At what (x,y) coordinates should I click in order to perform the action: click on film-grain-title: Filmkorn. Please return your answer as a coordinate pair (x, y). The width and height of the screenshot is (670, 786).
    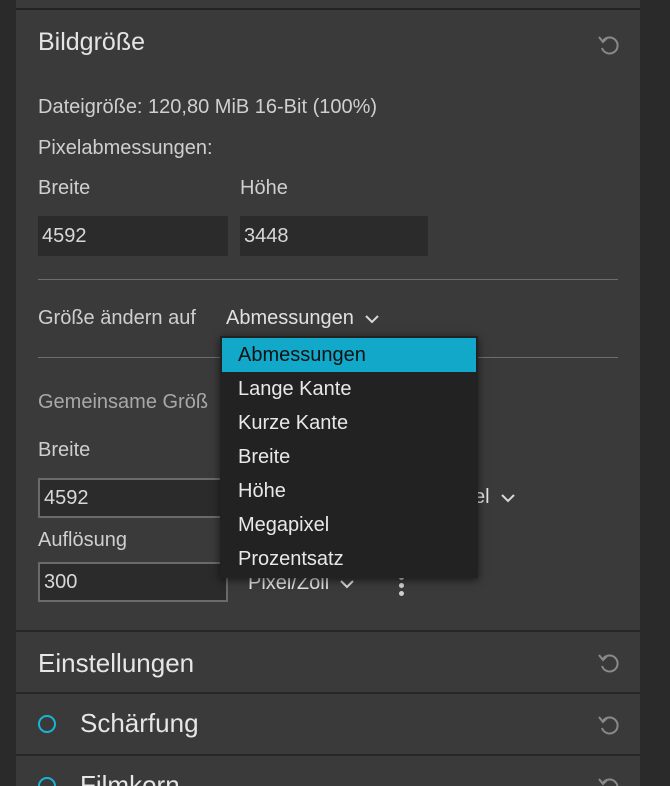
    Looking at the image, I should click on (130, 778).